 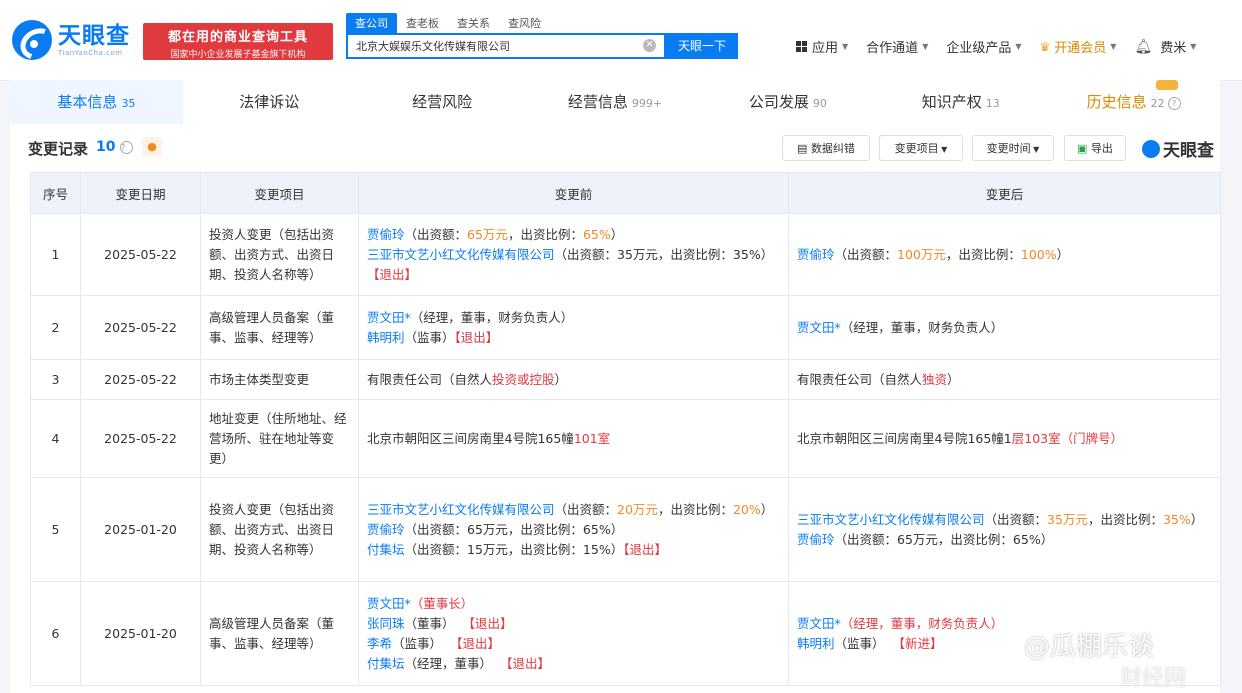 I want to click on search-button: 天眼一下, so click(x=702, y=46).